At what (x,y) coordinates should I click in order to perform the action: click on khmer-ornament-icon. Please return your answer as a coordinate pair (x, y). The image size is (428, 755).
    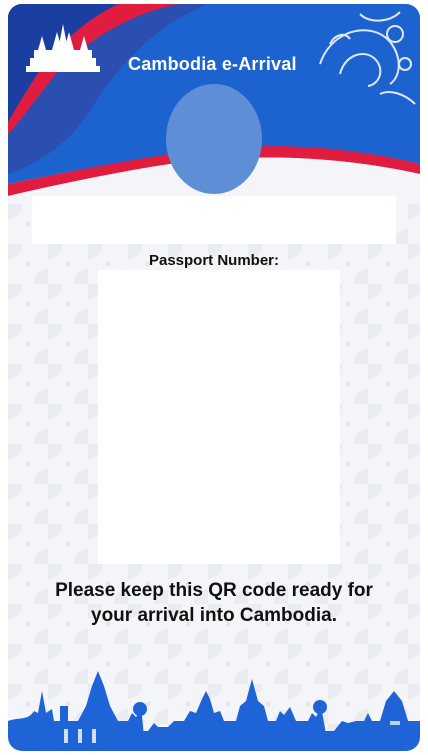
    Looking at the image, I should click on (365, 59).